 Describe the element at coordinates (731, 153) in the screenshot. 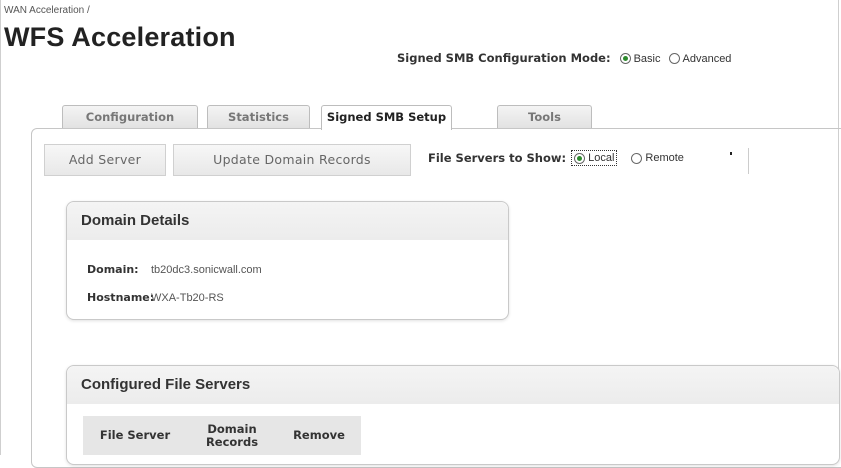

I see `dropdown-marker-icon` at that location.